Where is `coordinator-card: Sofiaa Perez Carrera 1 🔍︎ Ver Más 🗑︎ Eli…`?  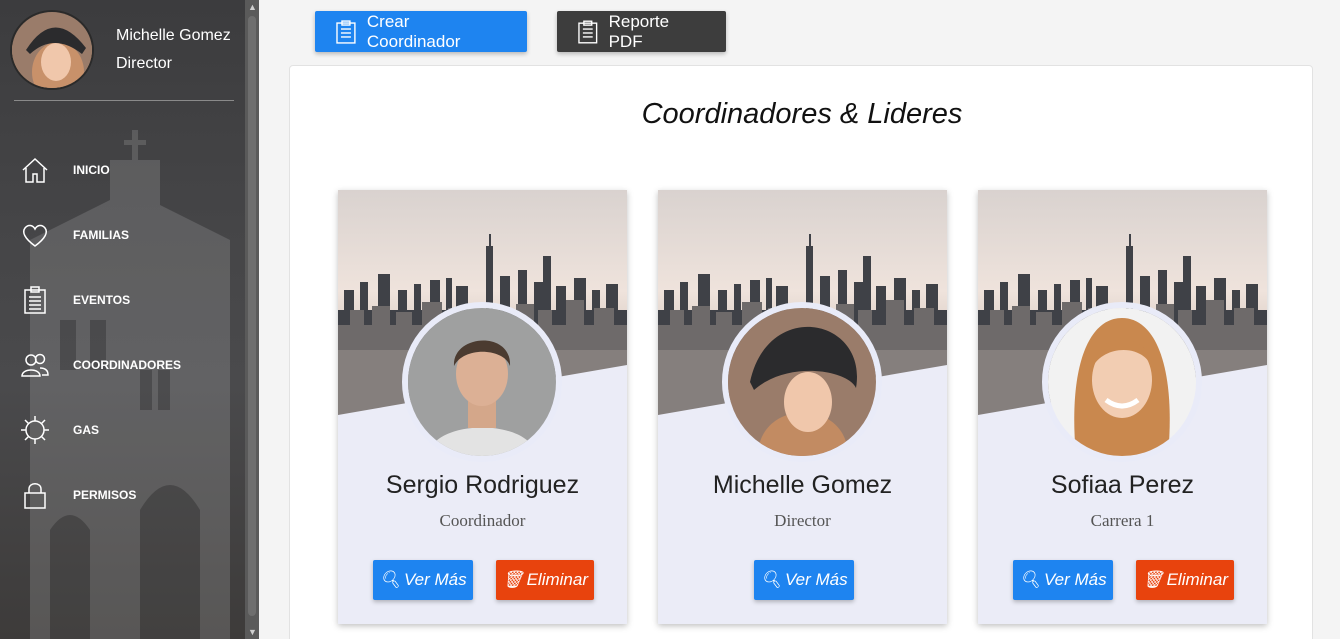 coordinator-card: Sofiaa Perez Carrera 1 🔍︎ Ver Más 🗑︎ Eli… is located at coordinates (1122, 407).